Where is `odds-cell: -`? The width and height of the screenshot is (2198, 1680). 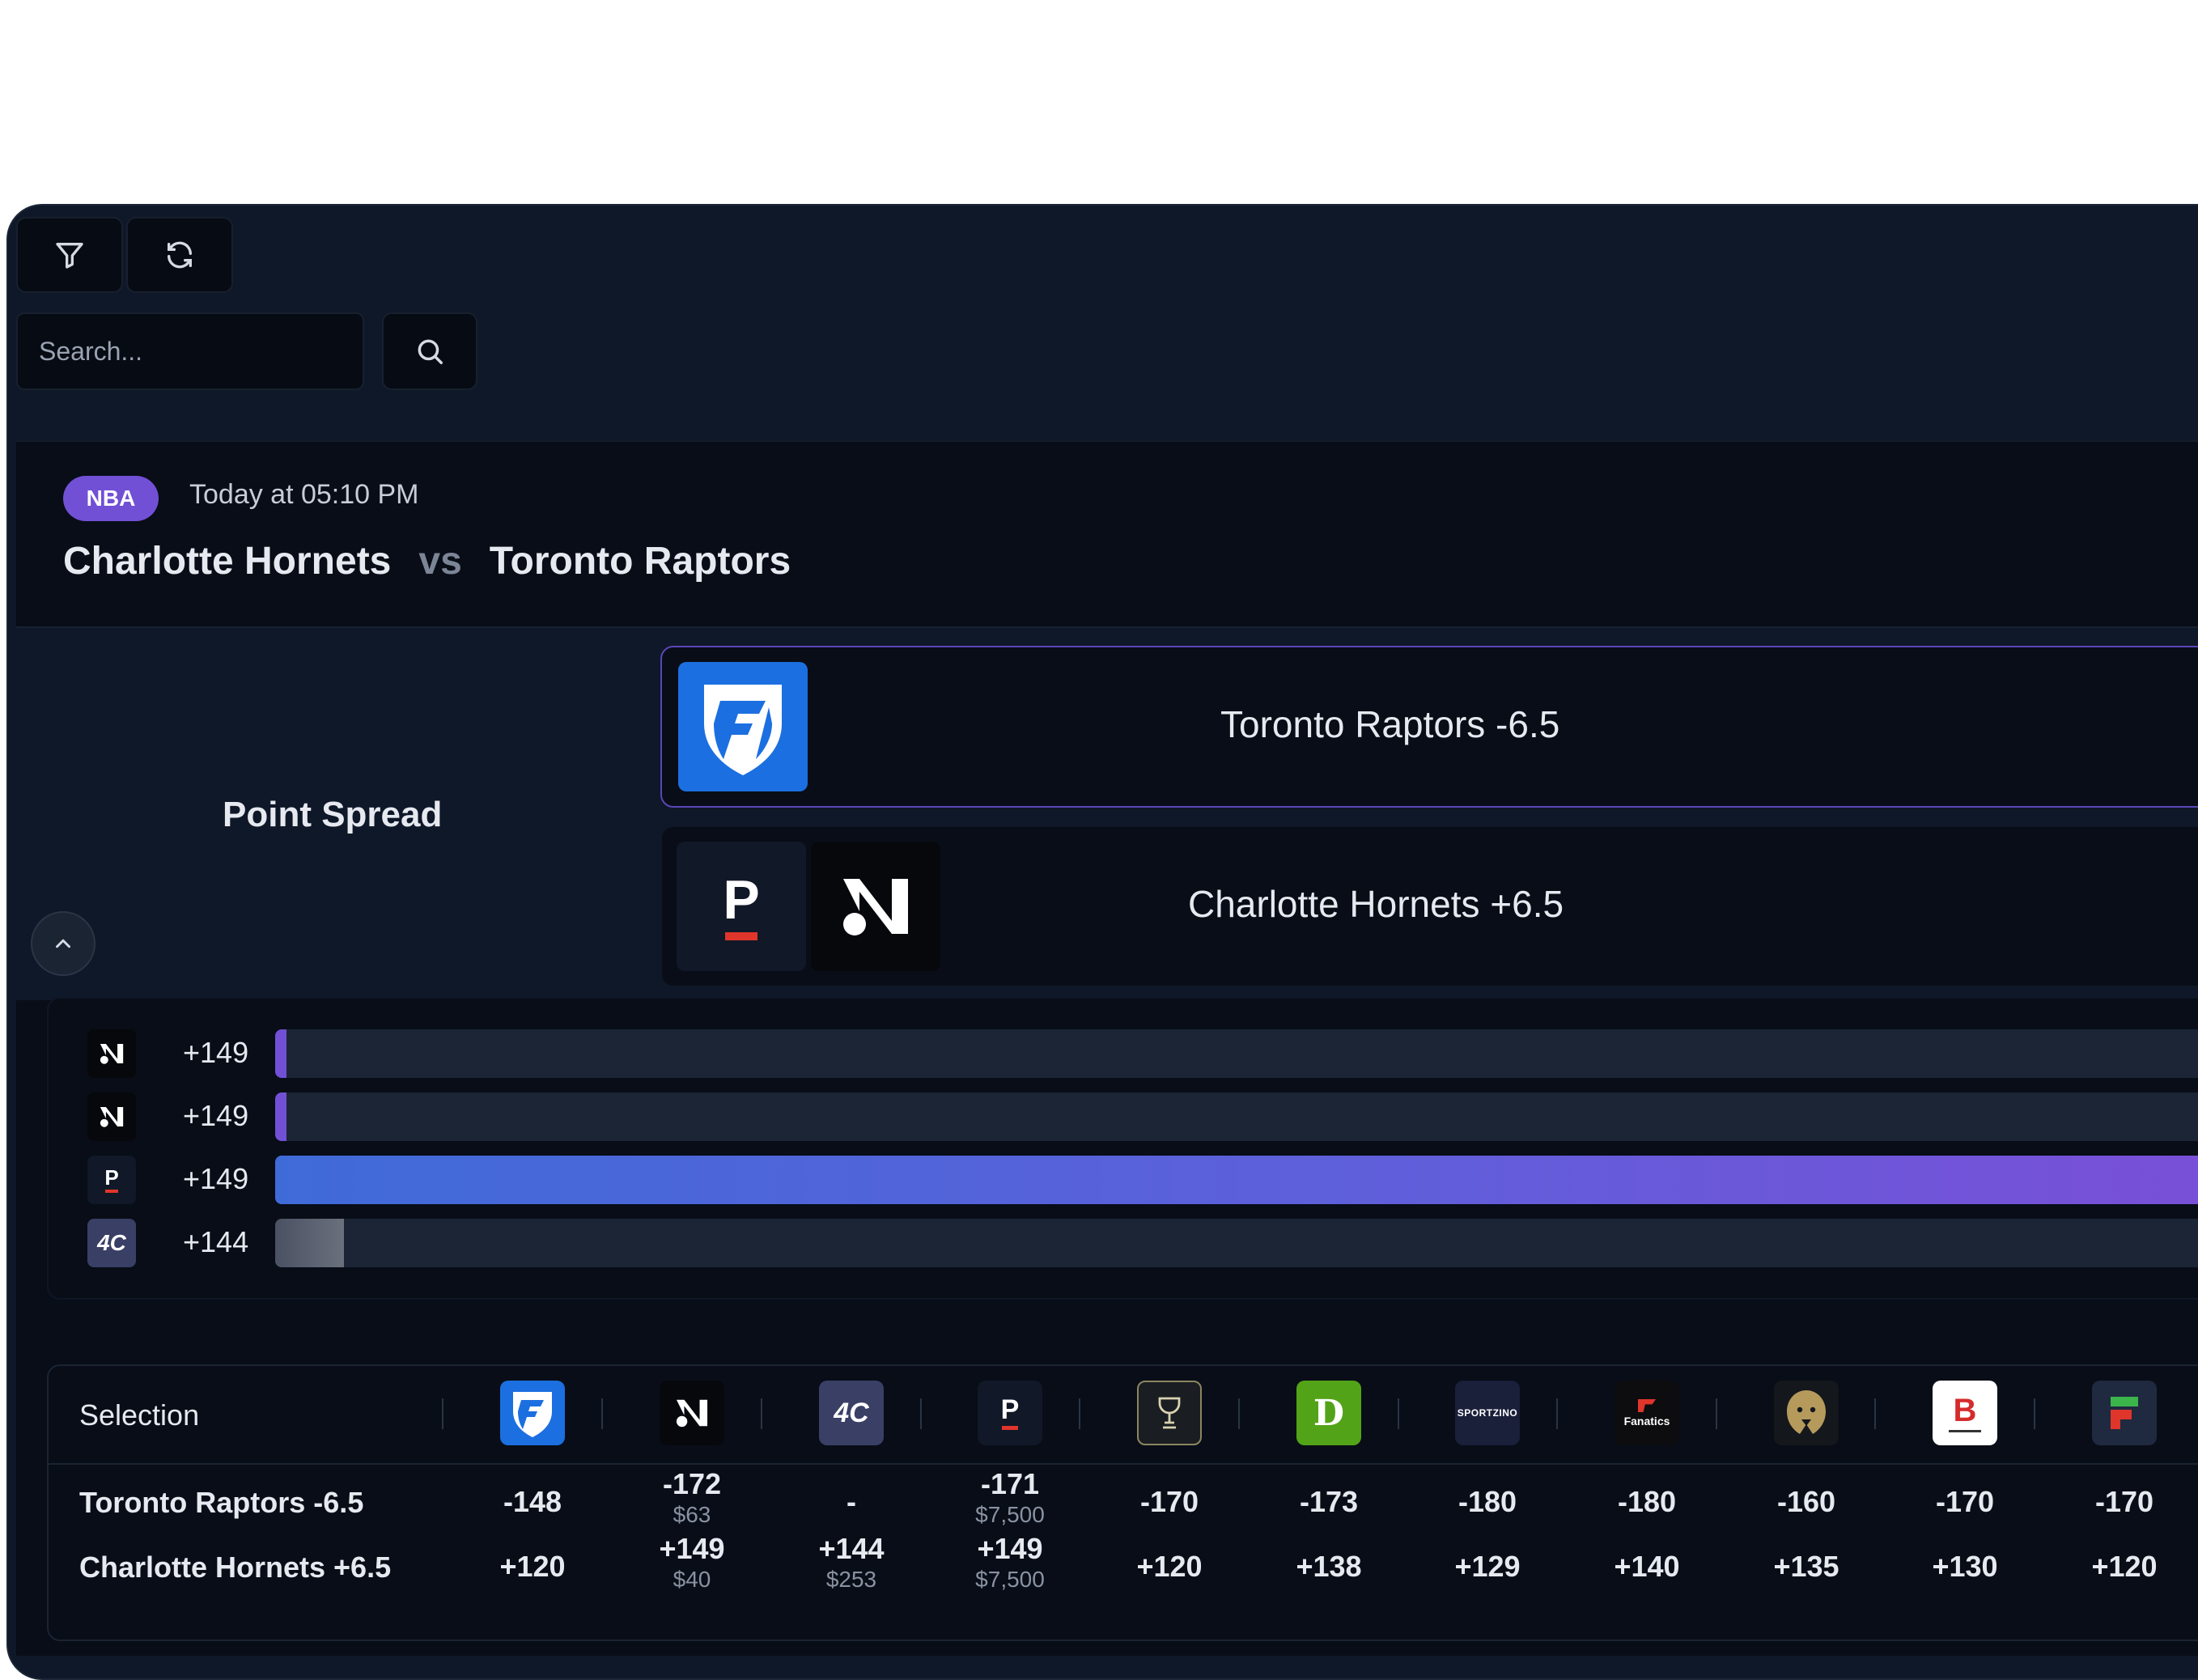 odds-cell: - is located at coordinates (851, 1502).